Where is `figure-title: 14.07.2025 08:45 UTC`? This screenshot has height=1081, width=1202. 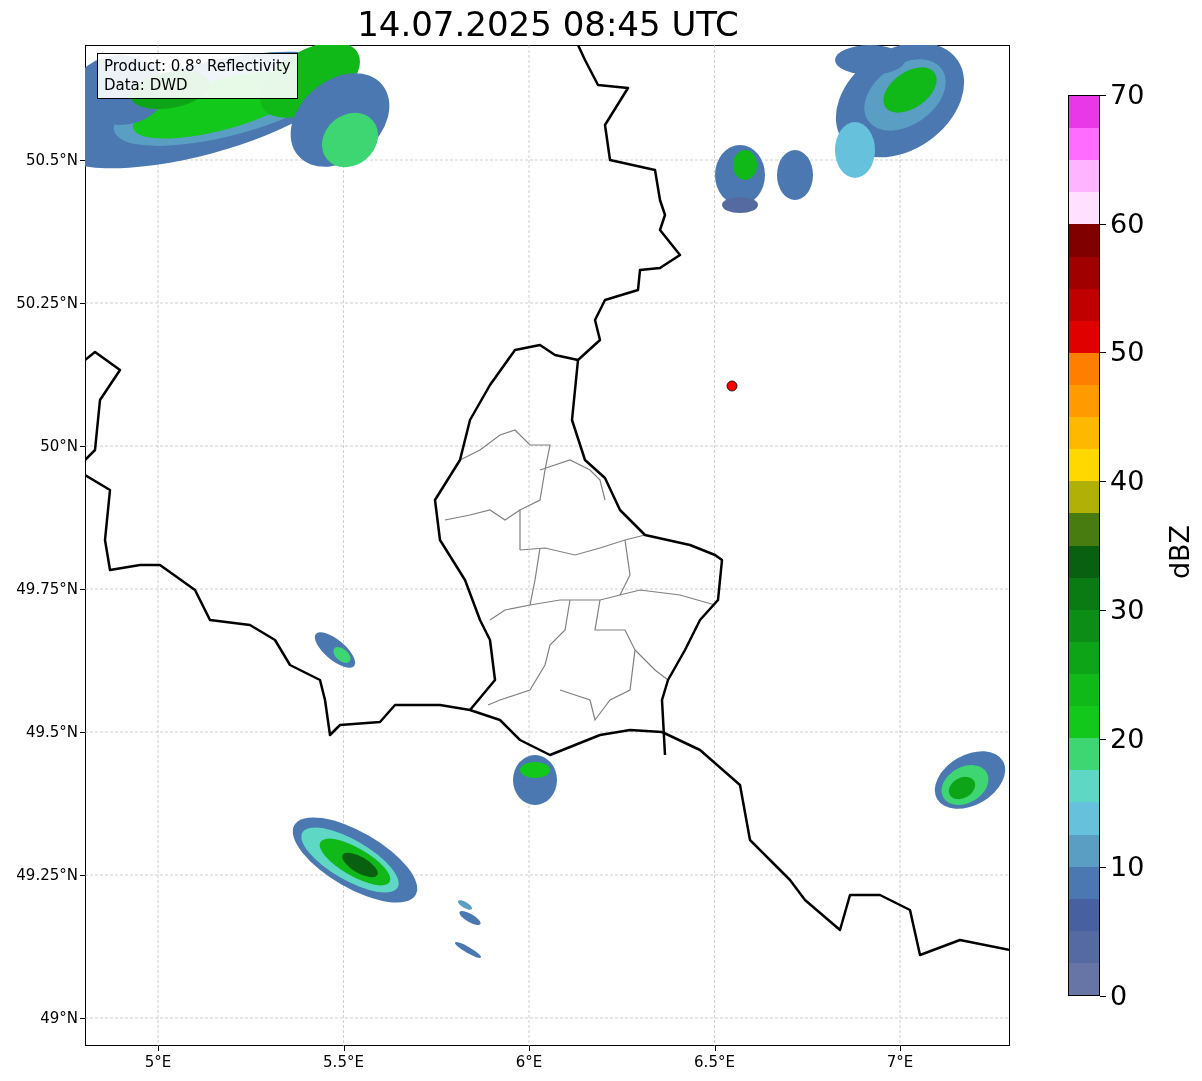 figure-title: 14.07.2025 08:45 UTC is located at coordinates (548, 24).